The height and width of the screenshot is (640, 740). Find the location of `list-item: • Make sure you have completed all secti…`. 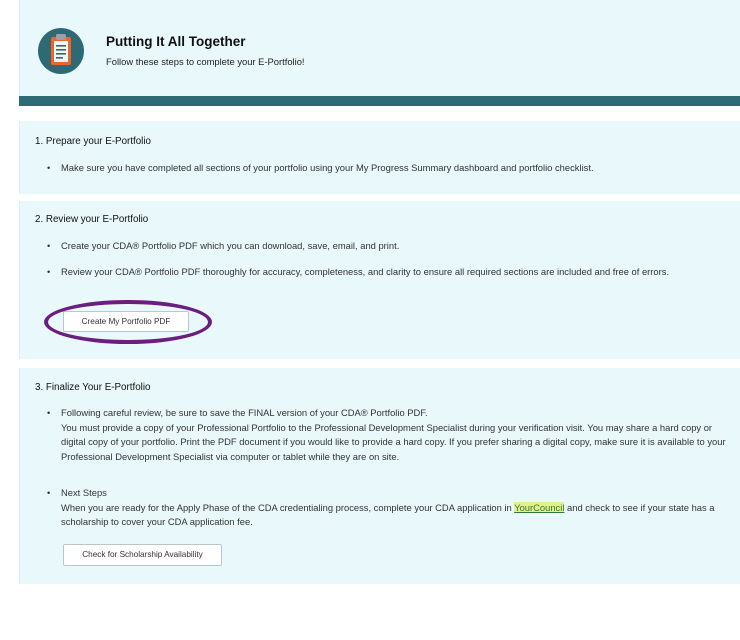

list-item: • Make sure you have completed all secti… is located at coordinates (320, 167).